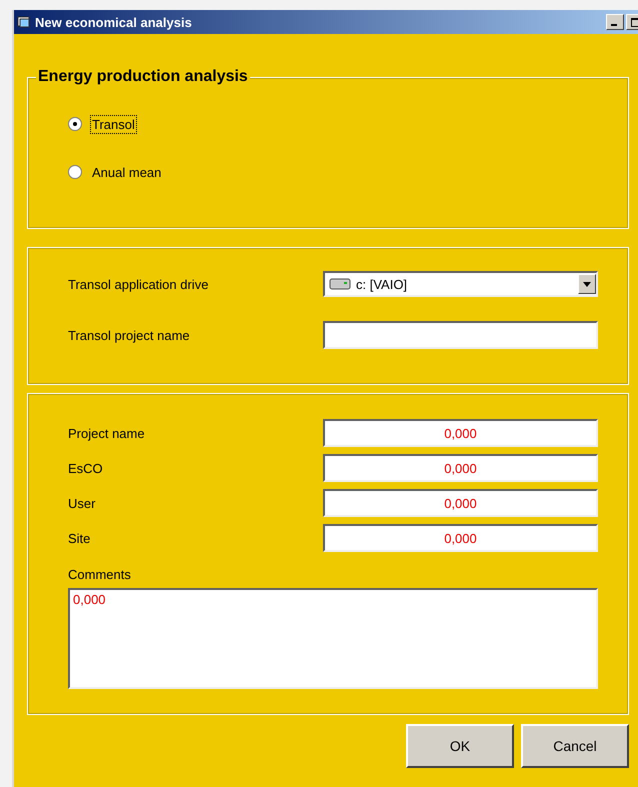  I want to click on field-label: Transol application drive, so click(139, 284).